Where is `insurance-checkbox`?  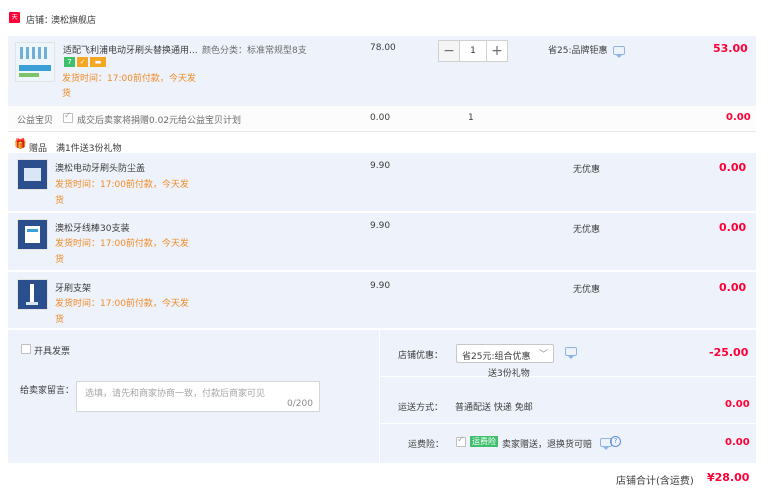
insurance-checkbox is located at coordinates (461, 441).